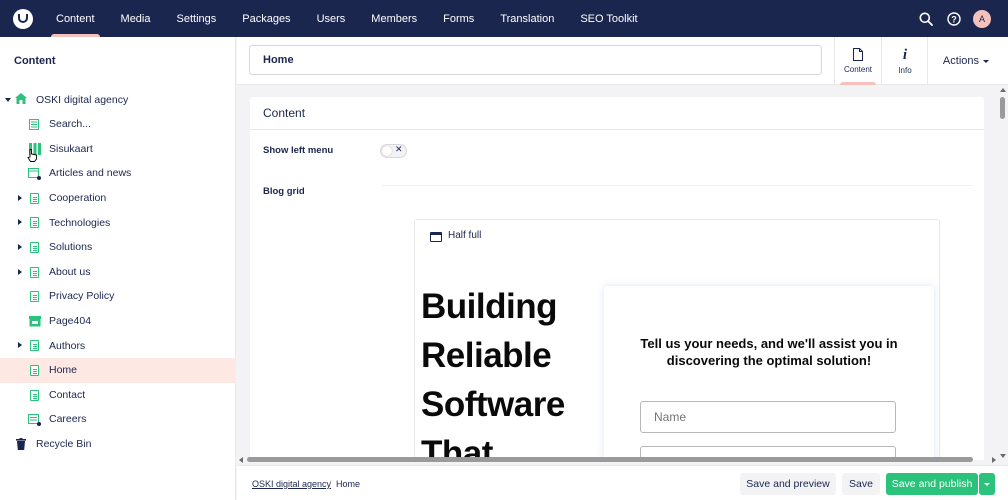 This screenshot has width=1008, height=500. Describe the element at coordinates (197, 18) in the screenshot. I see `nav-item-settings: Settings` at that location.